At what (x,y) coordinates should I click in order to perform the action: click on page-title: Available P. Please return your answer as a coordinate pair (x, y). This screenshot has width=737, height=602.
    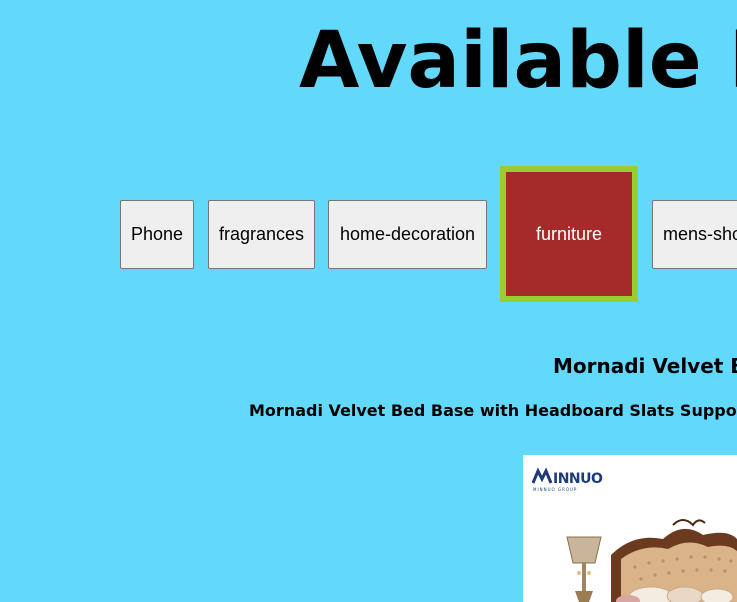
    Looking at the image, I should click on (518, 61).